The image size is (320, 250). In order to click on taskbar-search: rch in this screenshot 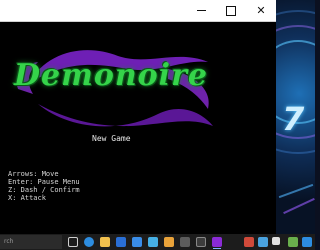, I will do `click(31, 242)`.